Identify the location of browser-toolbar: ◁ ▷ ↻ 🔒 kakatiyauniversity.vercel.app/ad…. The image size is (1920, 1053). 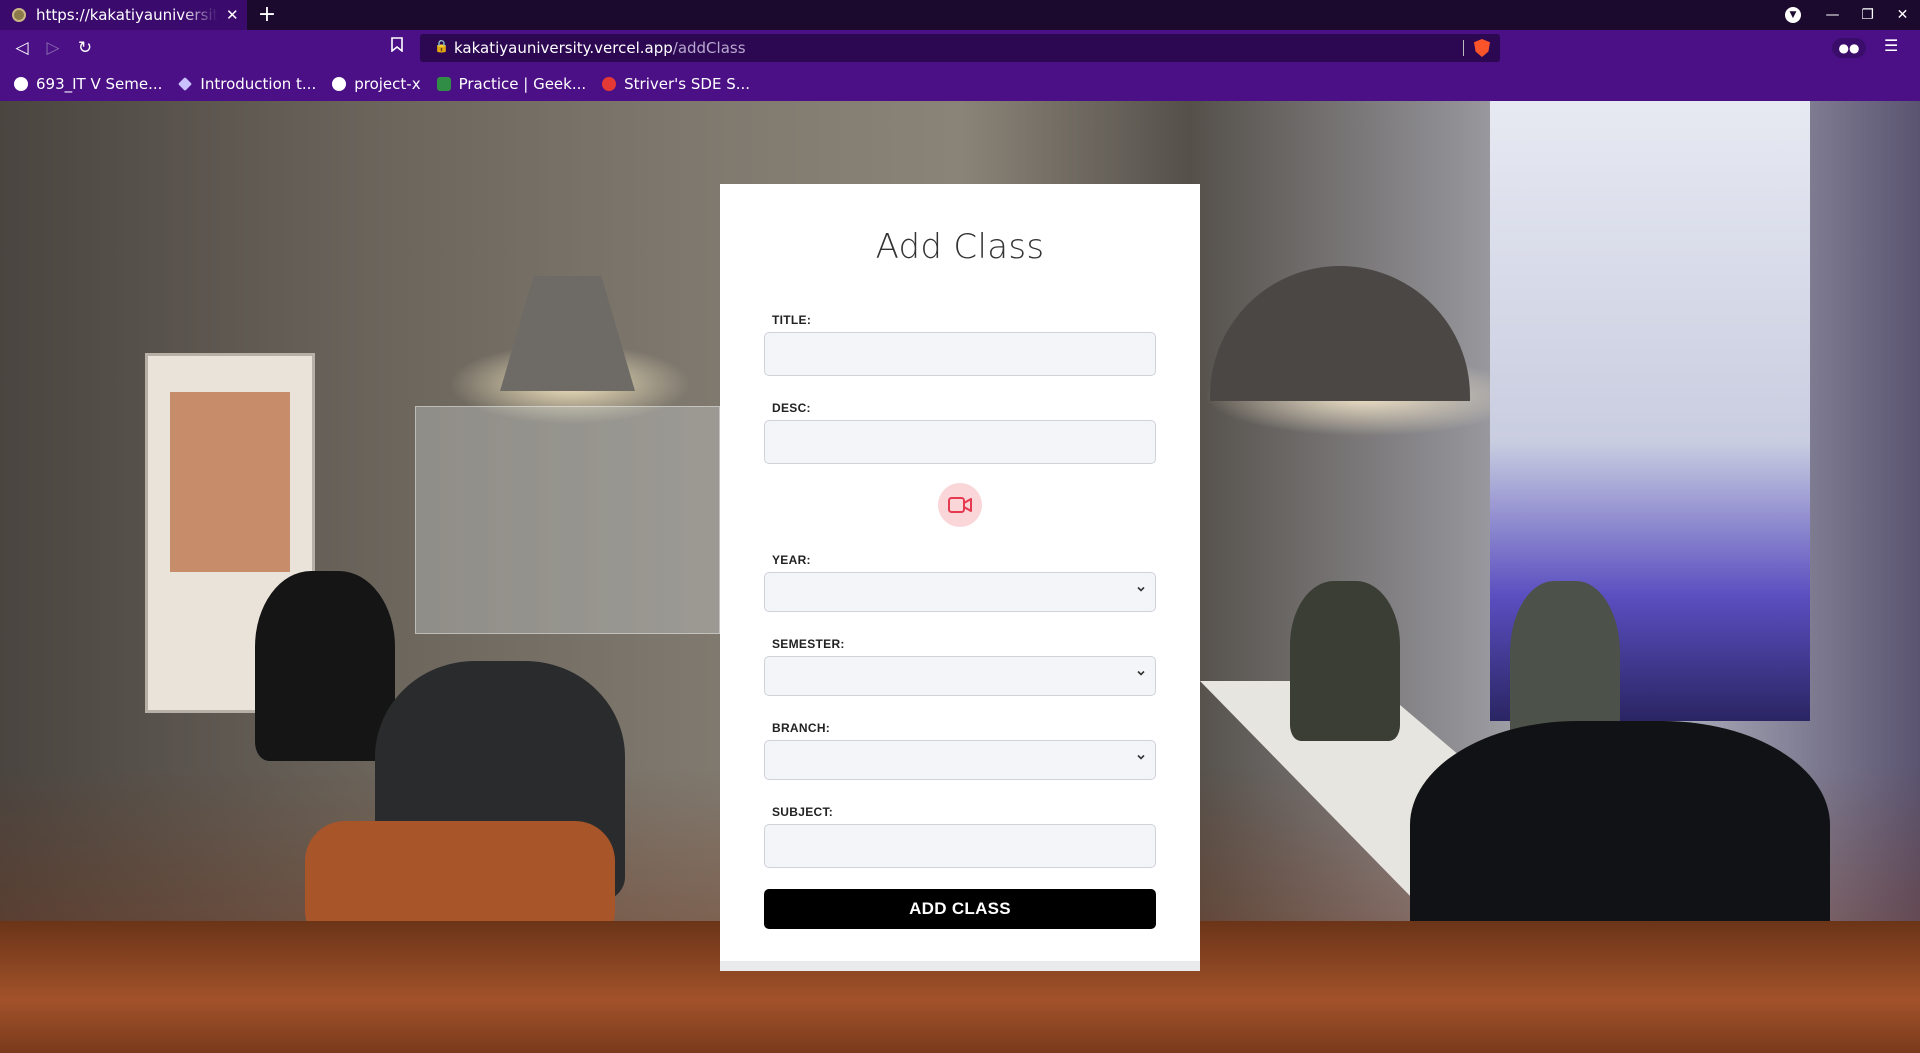
(960, 48).